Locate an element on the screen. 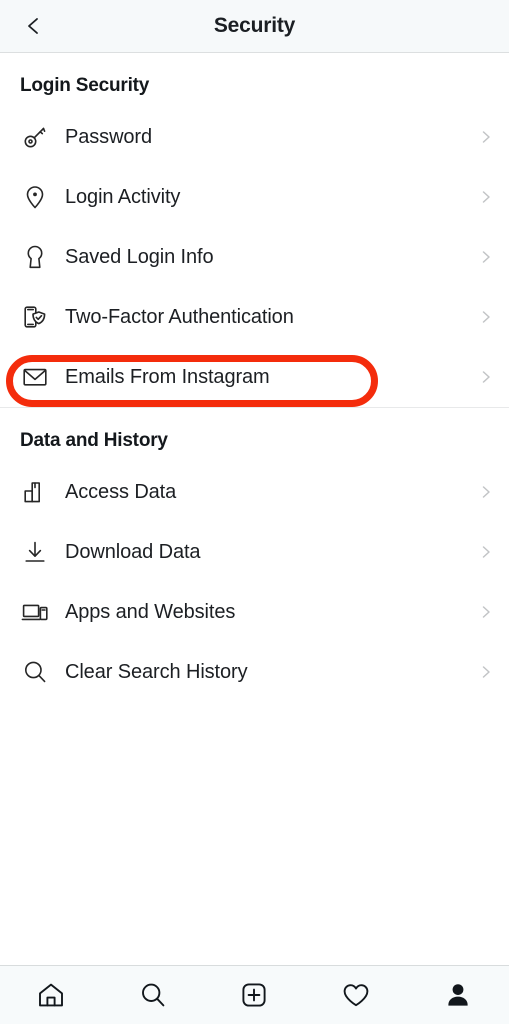 Image resolution: width=509 pixels, height=1024 pixels. list-item-label: Emails From Instagram is located at coordinates (167, 376).